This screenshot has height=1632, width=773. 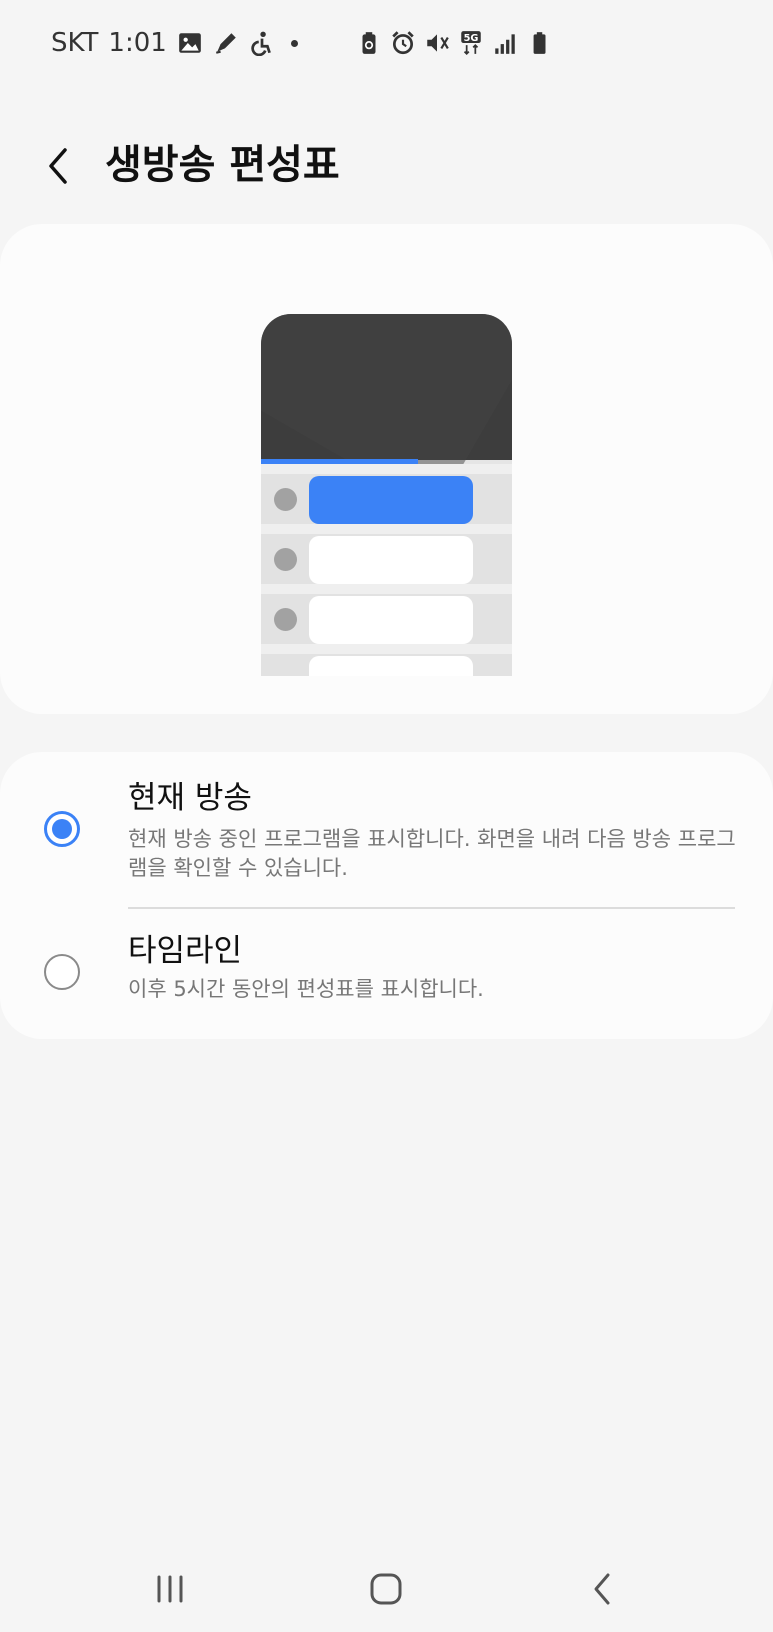 What do you see at coordinates (471, 38) in the screenshot?
I see `svg-text: 5G` at bounding box center [471, 38].